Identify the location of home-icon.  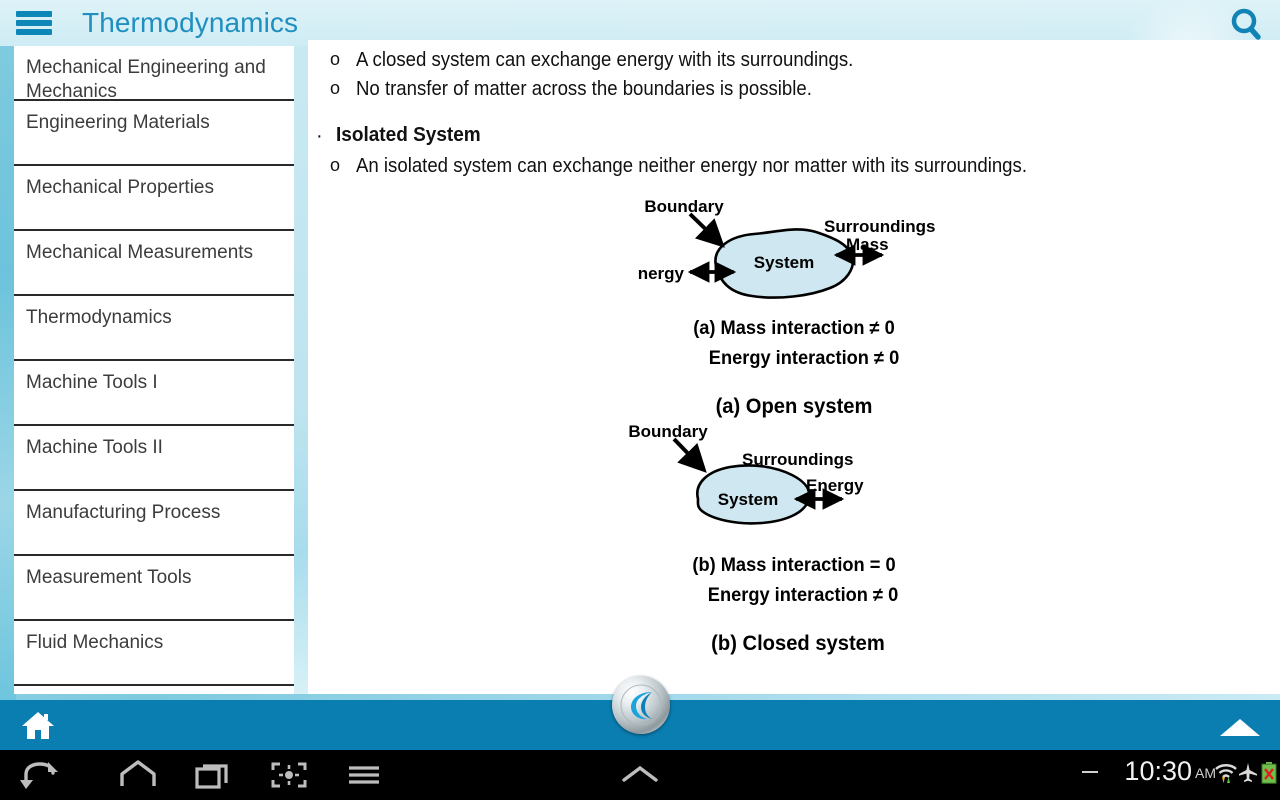
(38, 725).